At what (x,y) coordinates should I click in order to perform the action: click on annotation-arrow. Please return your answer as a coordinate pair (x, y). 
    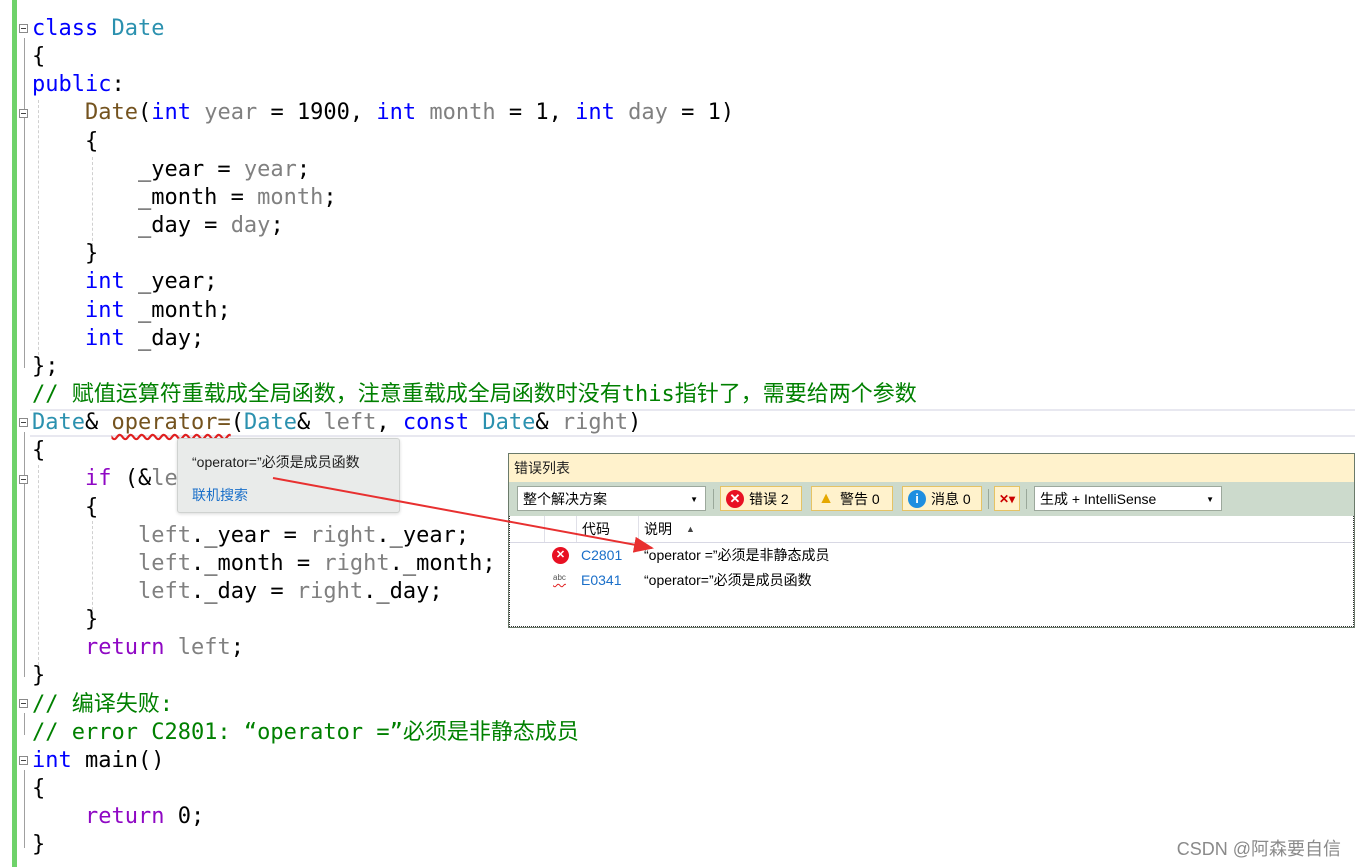
    Looking at the image, I should click on (463, 515).